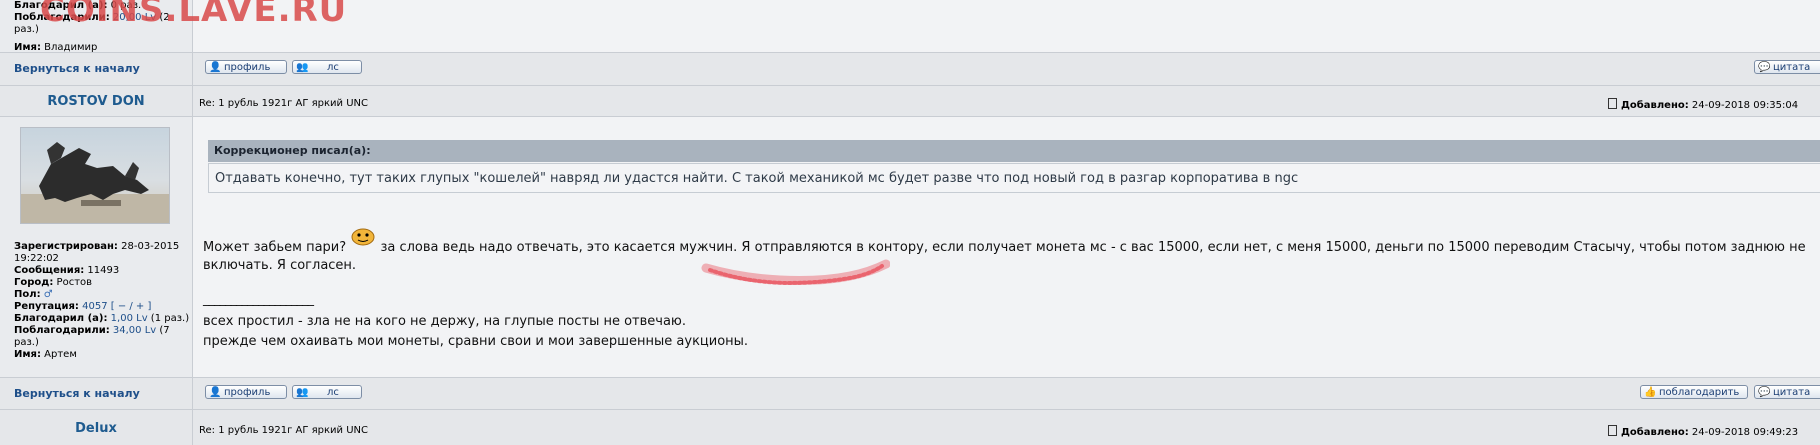 Image resolution: width=1820 pixels, height=445 pixels. I want to click on label: Сообщения:, so click(49, 270).